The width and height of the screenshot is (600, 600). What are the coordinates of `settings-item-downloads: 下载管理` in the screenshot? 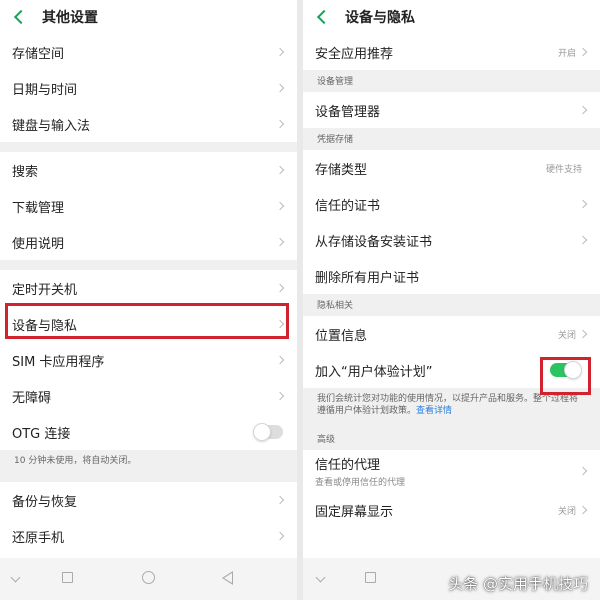 It's located at (148, 206).